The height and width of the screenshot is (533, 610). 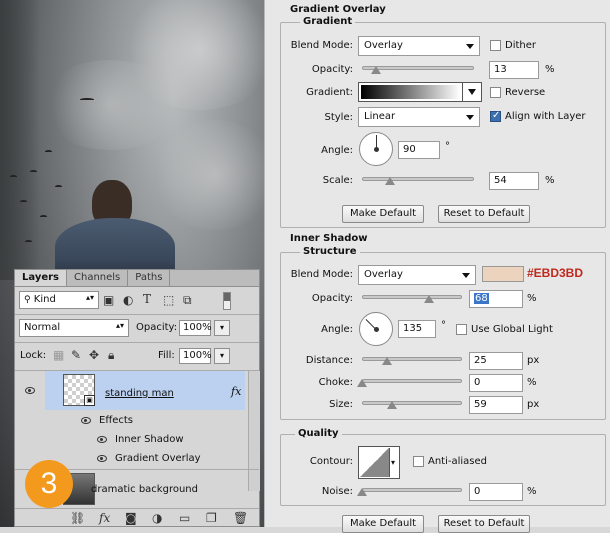 What do you see at coordinates (484, 214) in the screenshot?
I see `go-reset-default-button: Reset to Default` at bounding box center [484, 214].